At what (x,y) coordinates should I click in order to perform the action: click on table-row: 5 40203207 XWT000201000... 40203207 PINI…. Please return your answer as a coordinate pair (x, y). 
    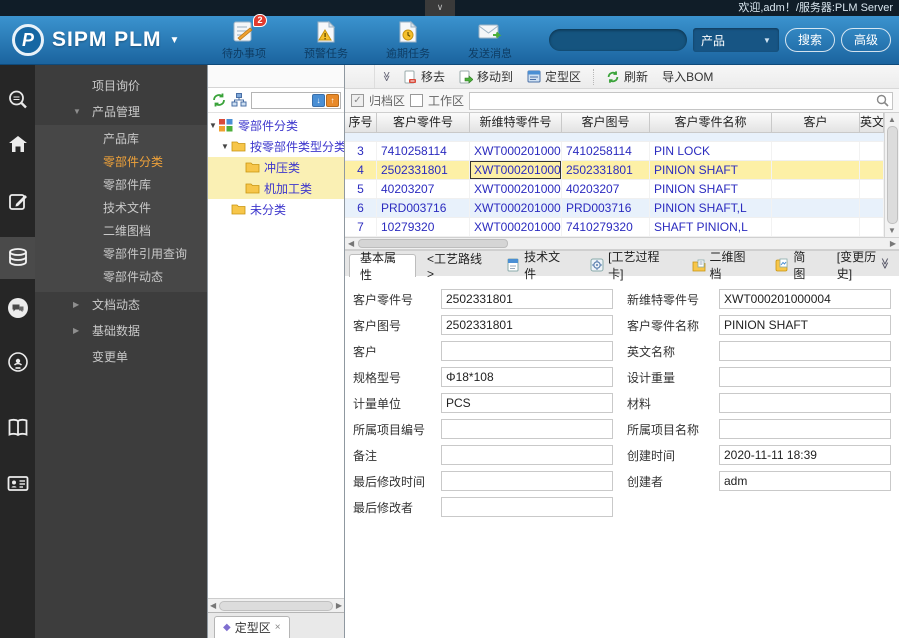
    Looking at the image, I should click on (614, 189).